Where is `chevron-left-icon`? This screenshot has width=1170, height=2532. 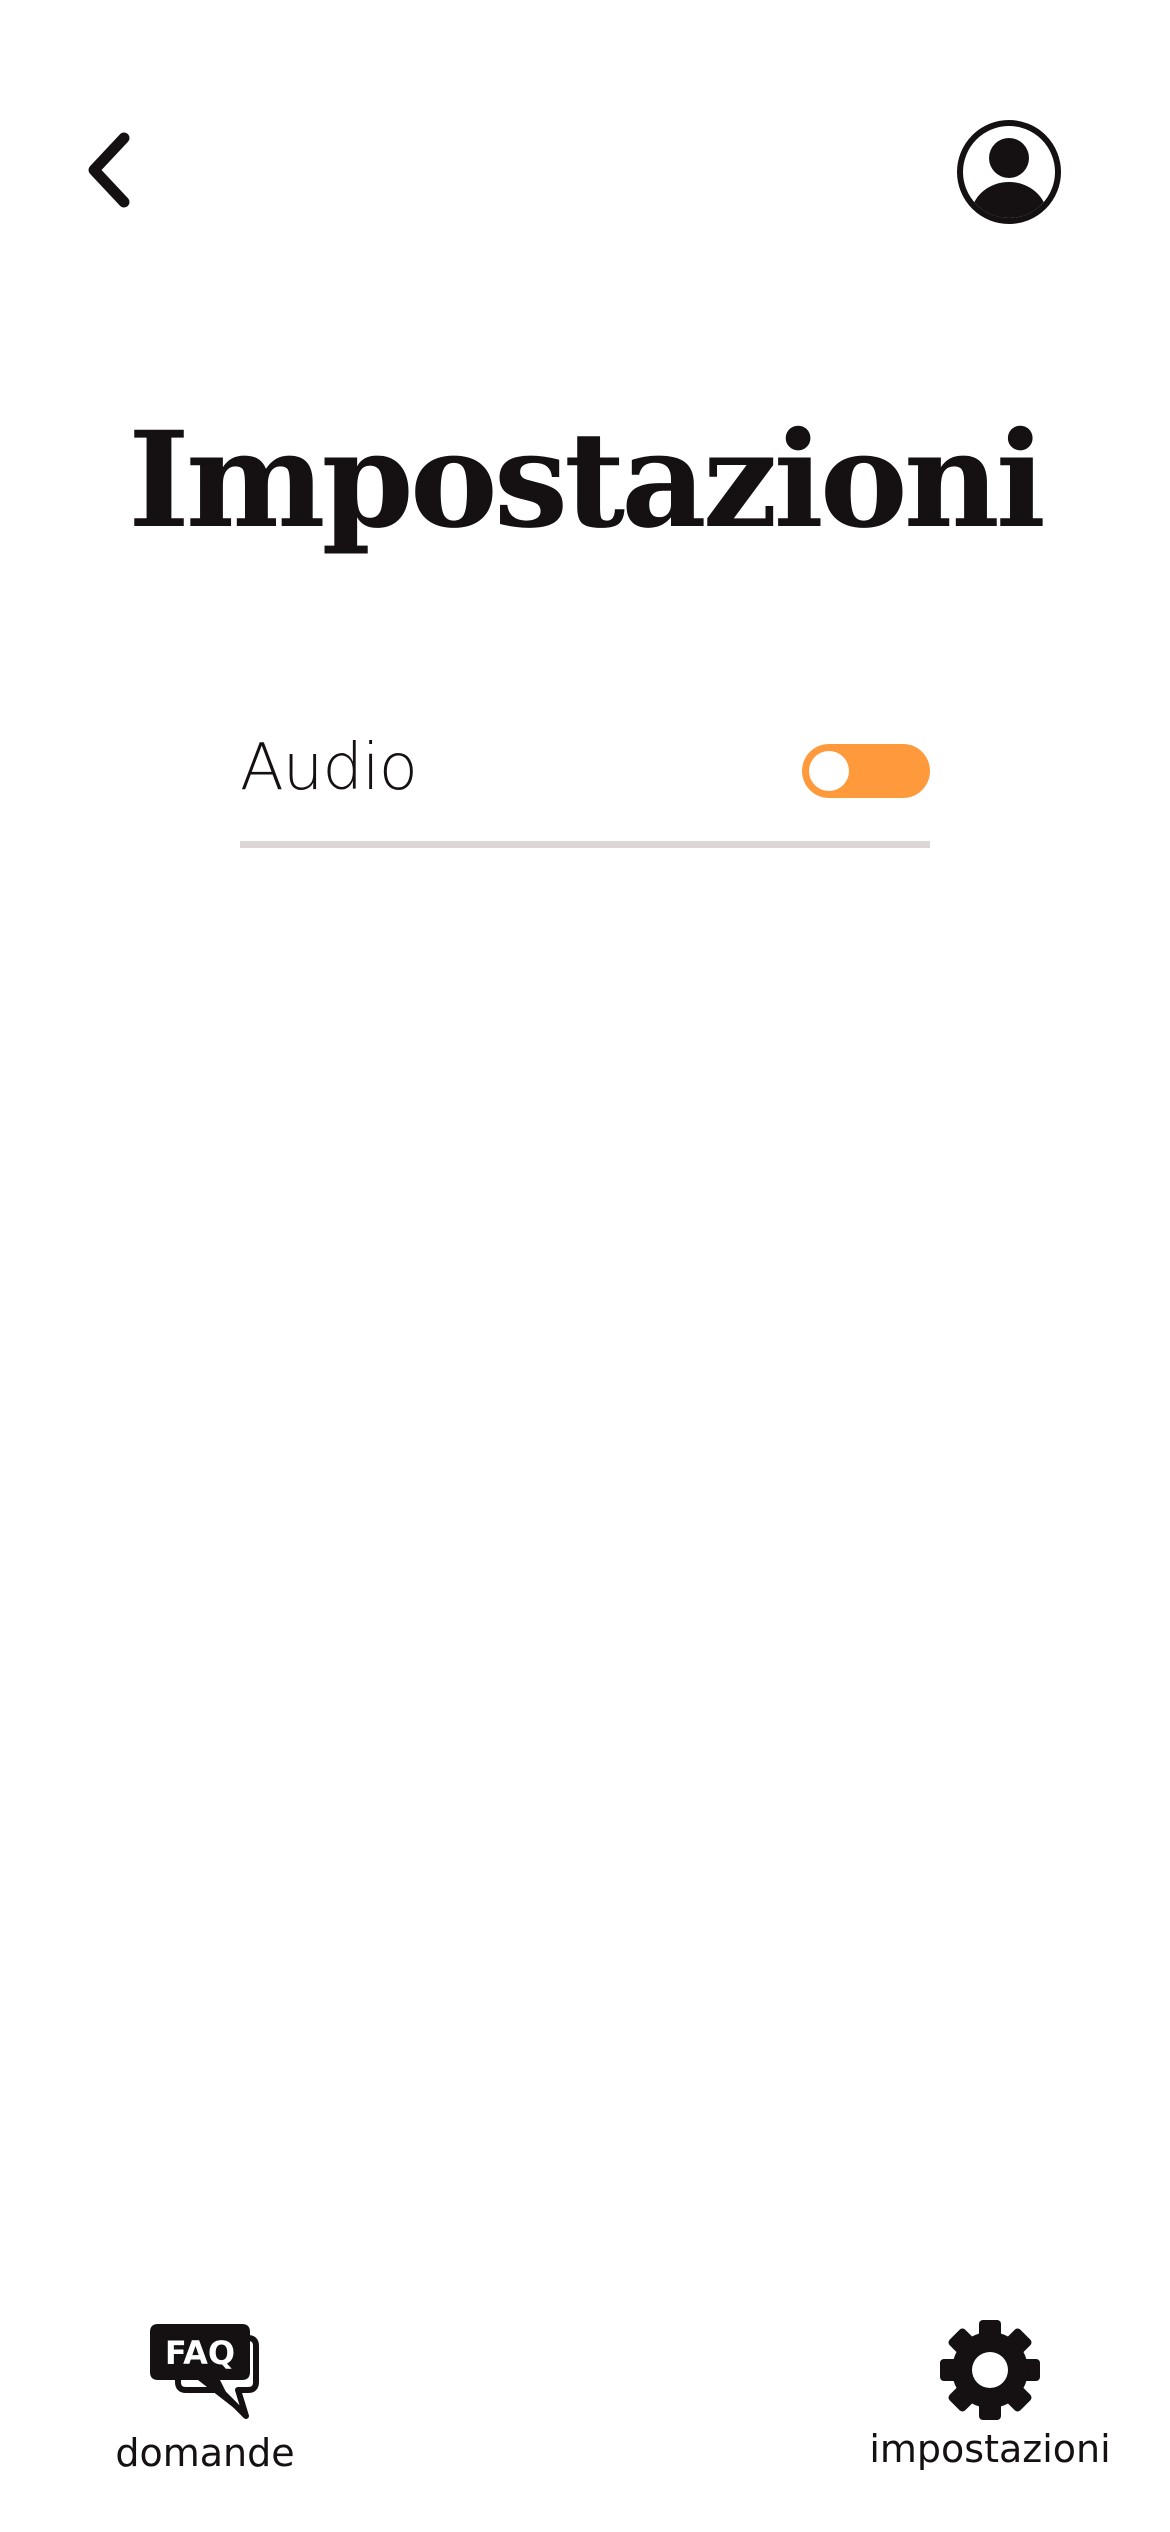 chevron-left-icon is located at coordinates (109, 170).